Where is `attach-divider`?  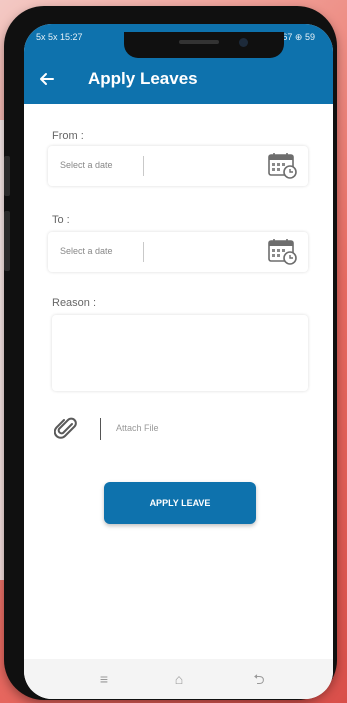
attach-divider is located at coordinates (100, 429).